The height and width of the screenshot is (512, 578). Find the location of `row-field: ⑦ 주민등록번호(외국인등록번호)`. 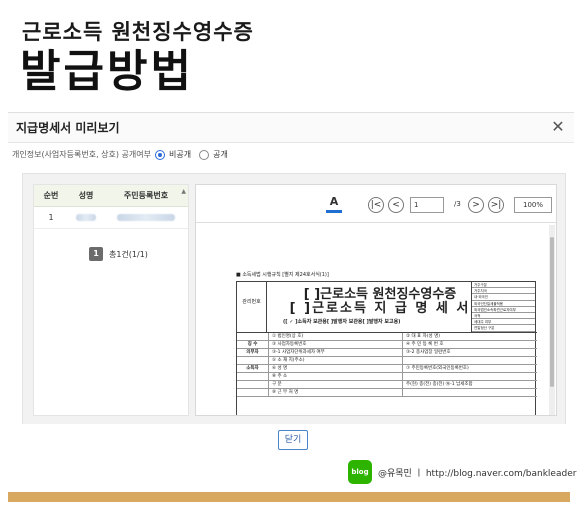

row-field: ⑦ 주민등록번호(외국인등록번호) is located at coordinates (437, 368).